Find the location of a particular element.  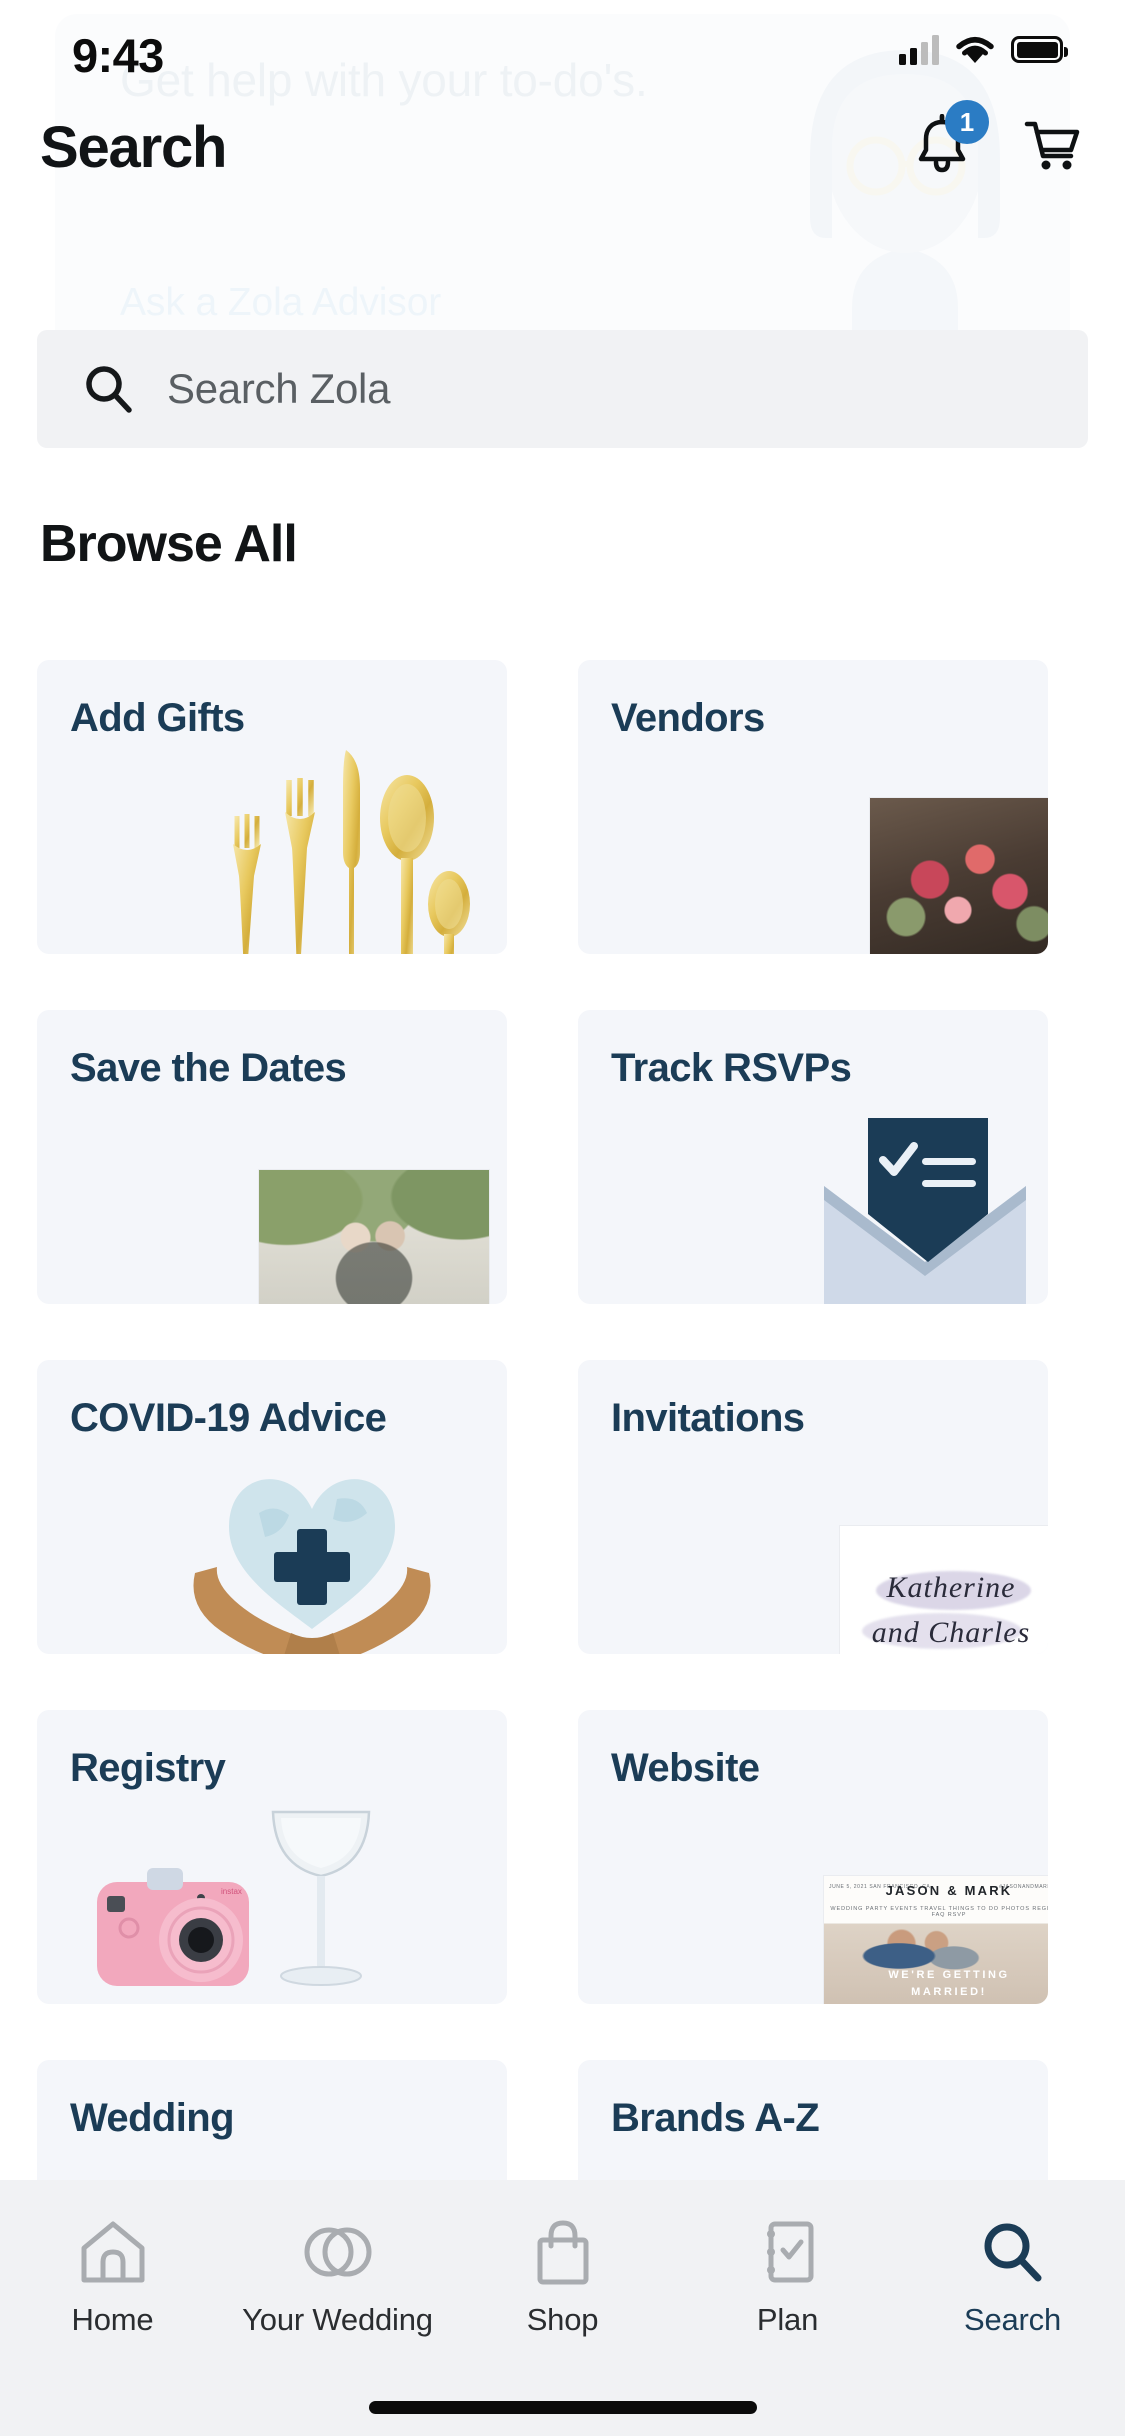

shopping-bag-icon is located at coordinates (563, 2252).